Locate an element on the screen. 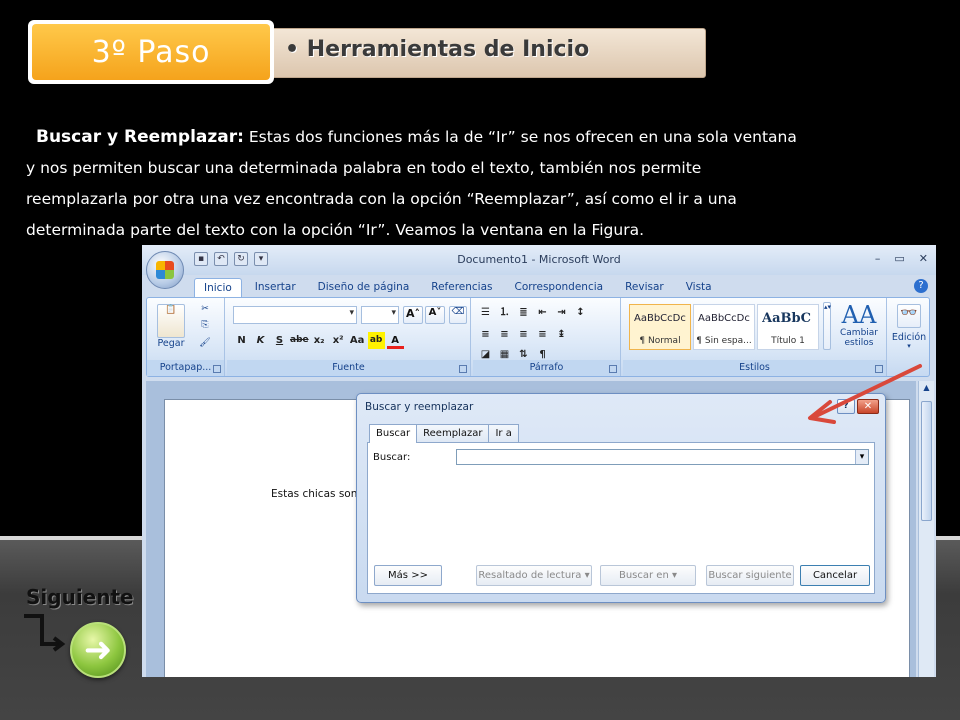  tab-reemplazar: Reemplazar is located at coordinates (453, 433).